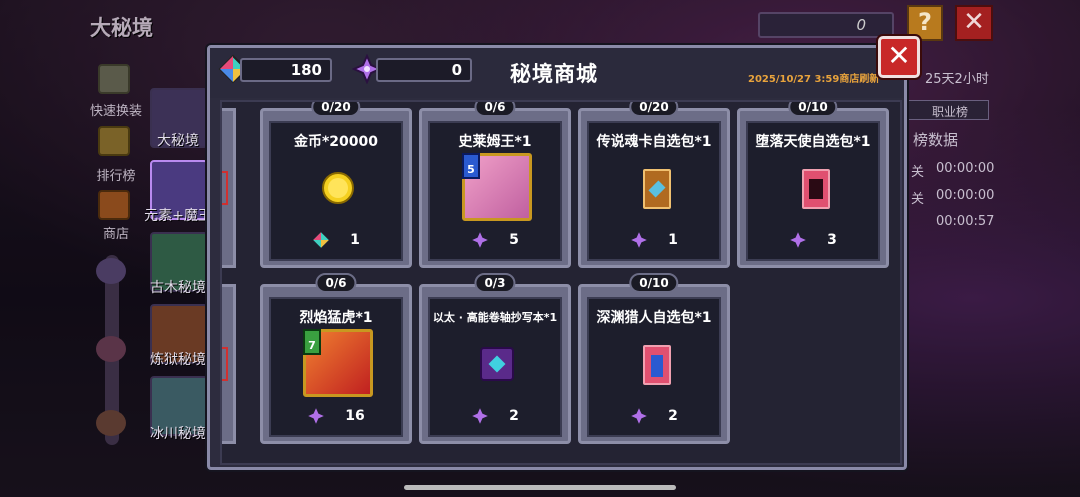  I want to click on quick-equip-icon, so click(114, 79).